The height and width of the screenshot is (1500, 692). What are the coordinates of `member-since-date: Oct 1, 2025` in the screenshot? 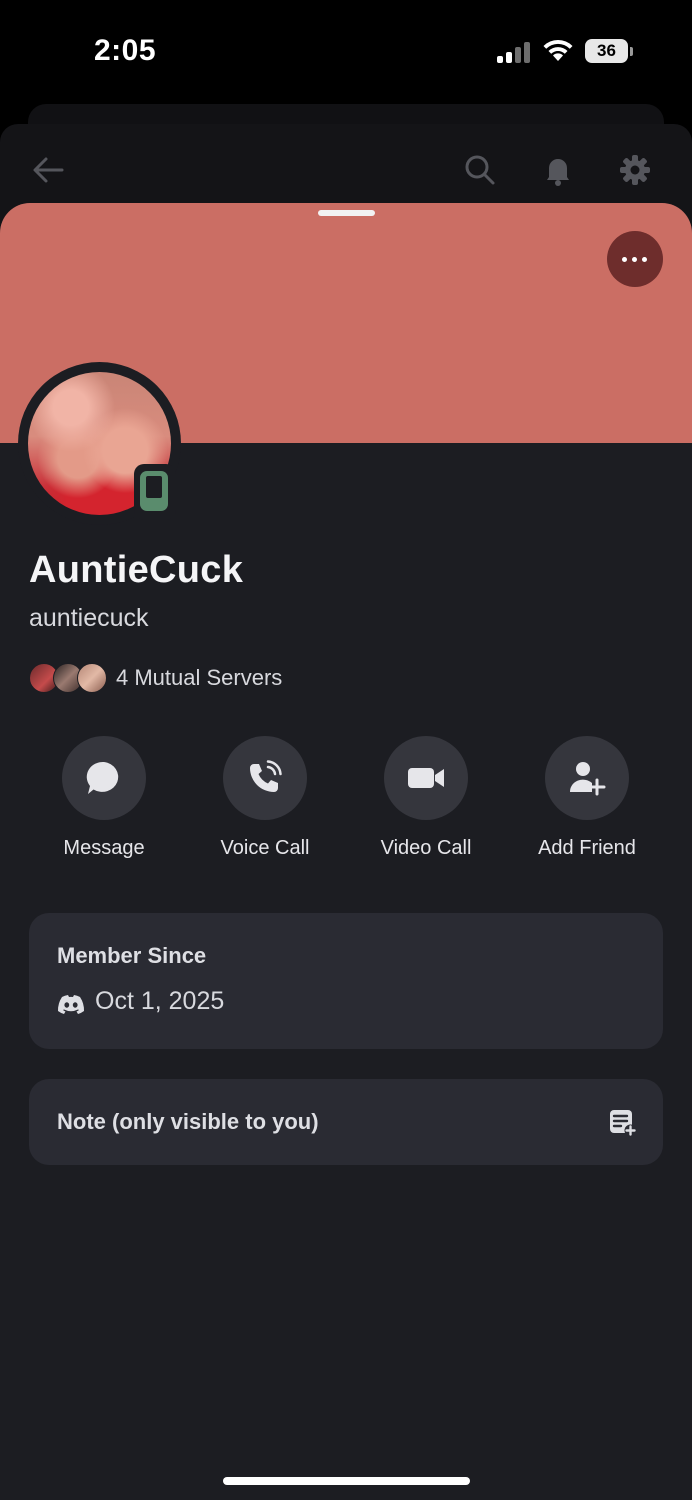 It's located at (160, 1001).